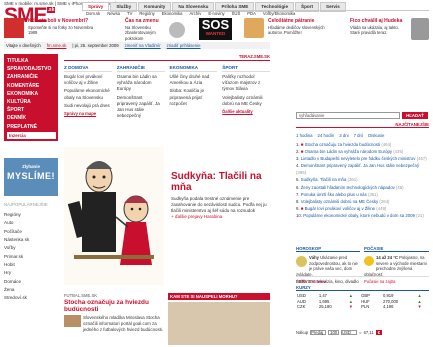 The height and width of the screenshot is (347, 433). I want to click on subnav-item: ŠÚŠ, so click(236, 13).